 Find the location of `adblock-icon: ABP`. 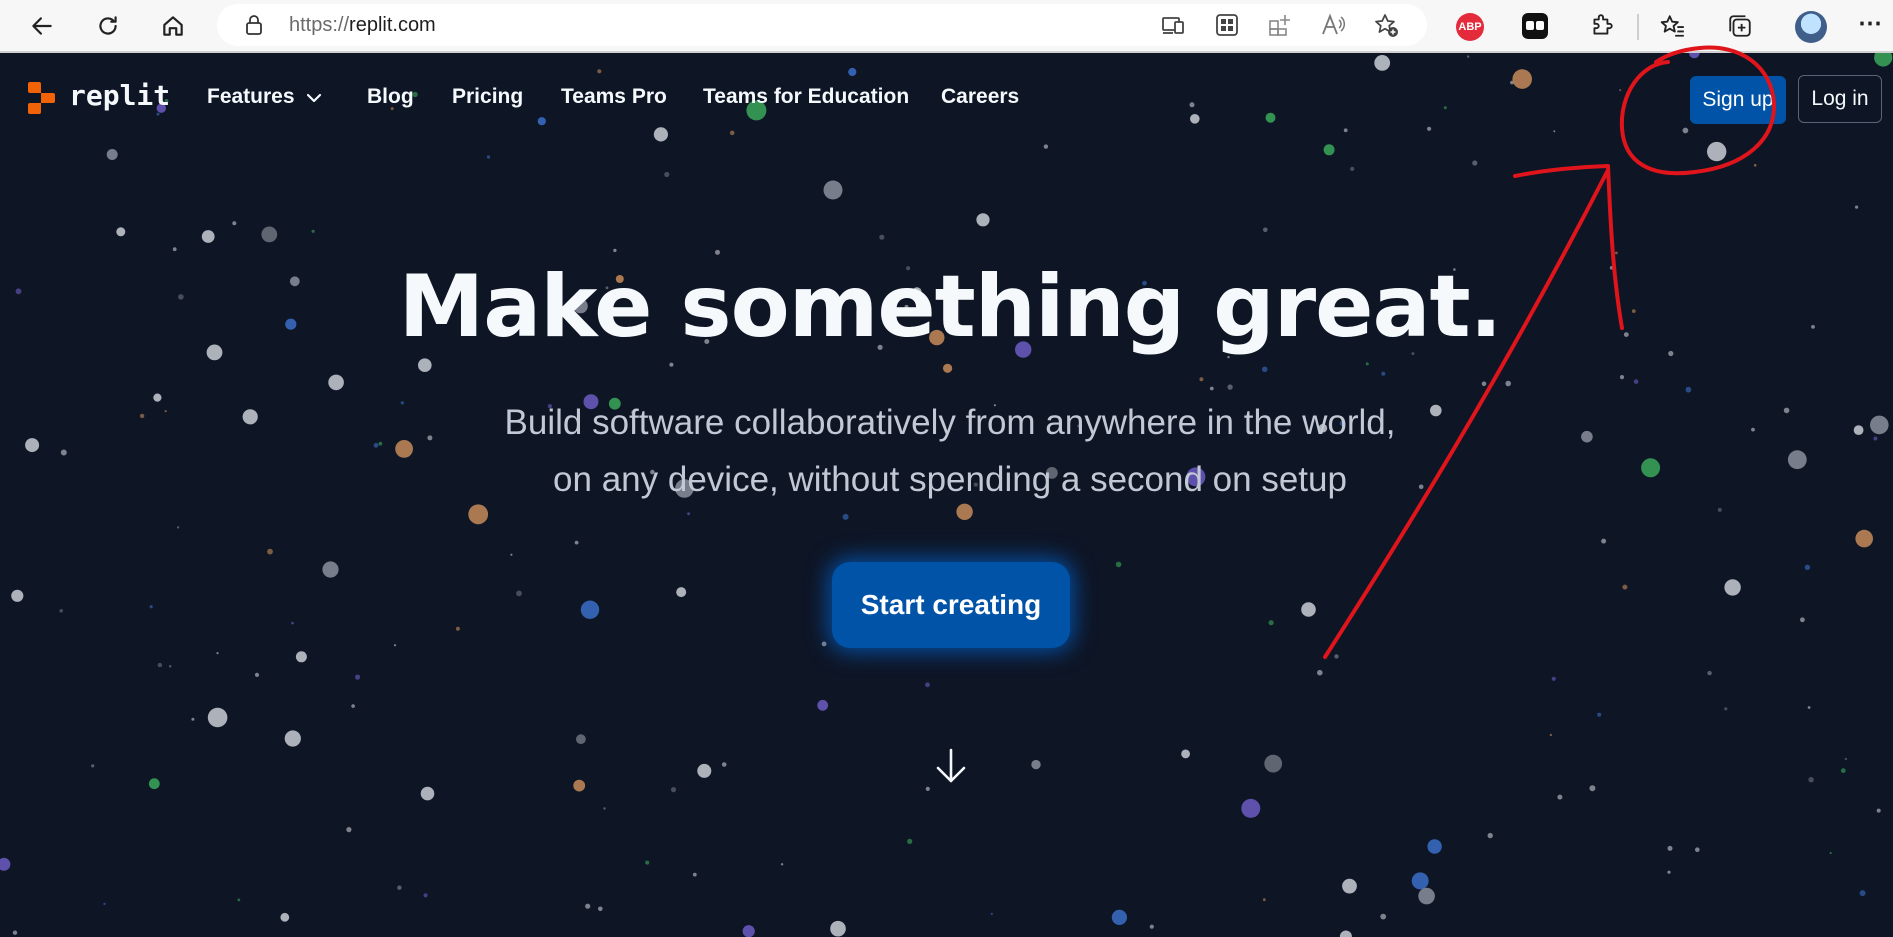

adblock-icon: ABP is located at coordinates (1470, 27).